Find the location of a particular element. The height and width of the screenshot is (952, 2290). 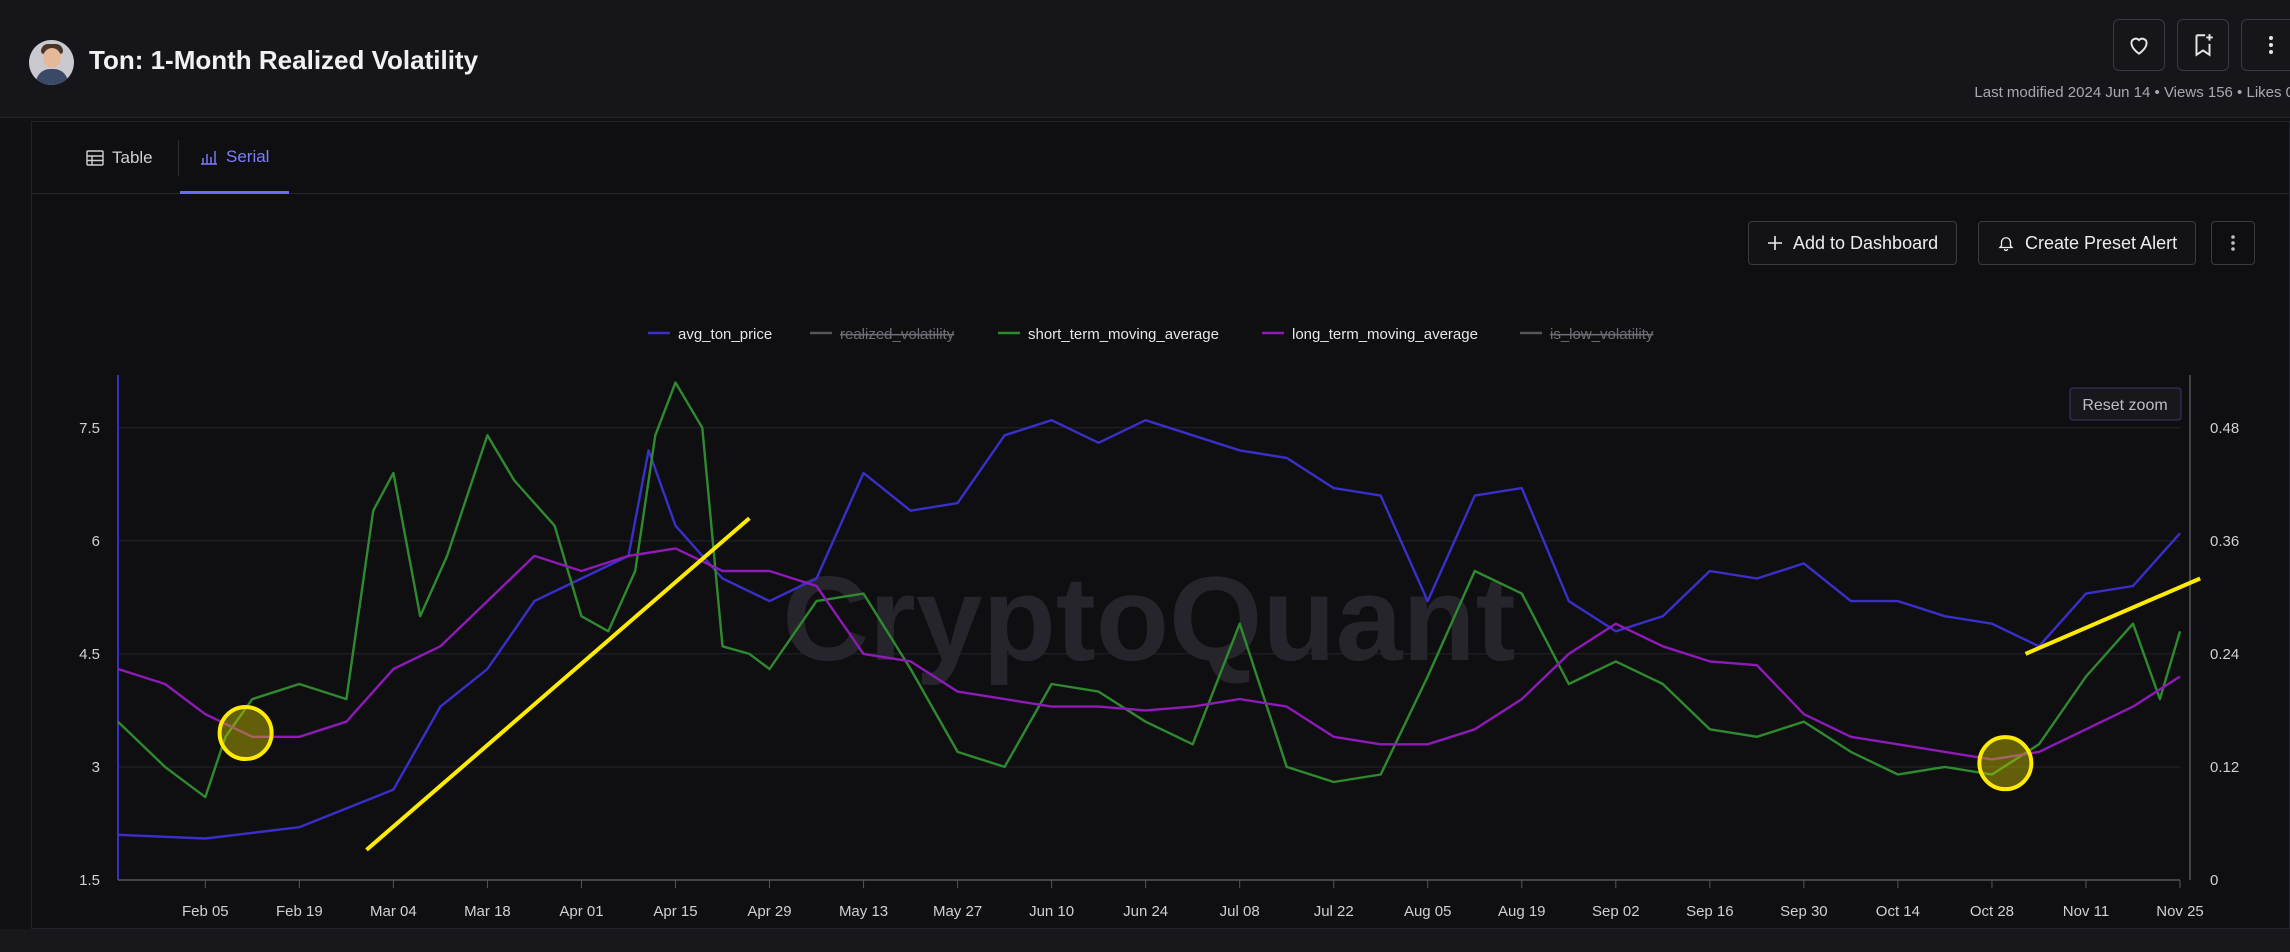

x-tick-label: Sep 30 is located at coordinates (1804, 911).